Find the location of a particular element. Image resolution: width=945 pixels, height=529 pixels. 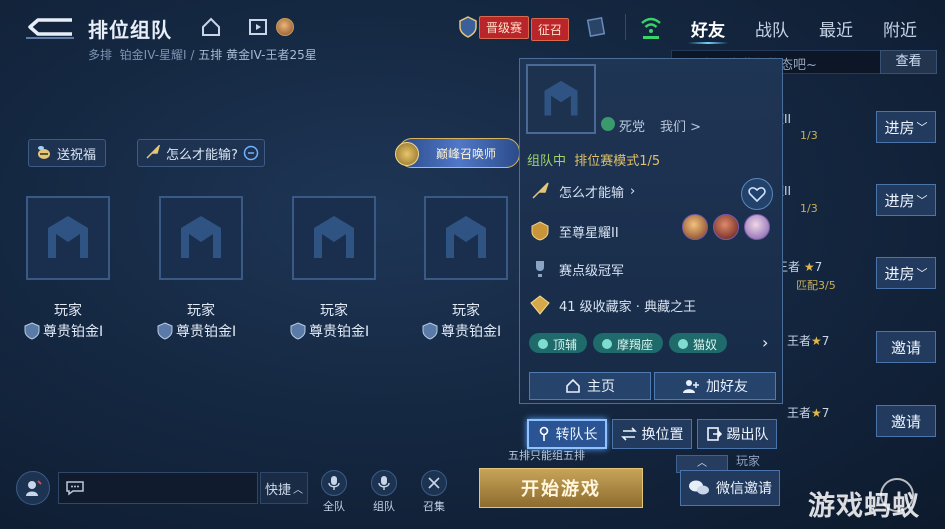

player-name-1: 玩家 is located at coordinates (68, 311).